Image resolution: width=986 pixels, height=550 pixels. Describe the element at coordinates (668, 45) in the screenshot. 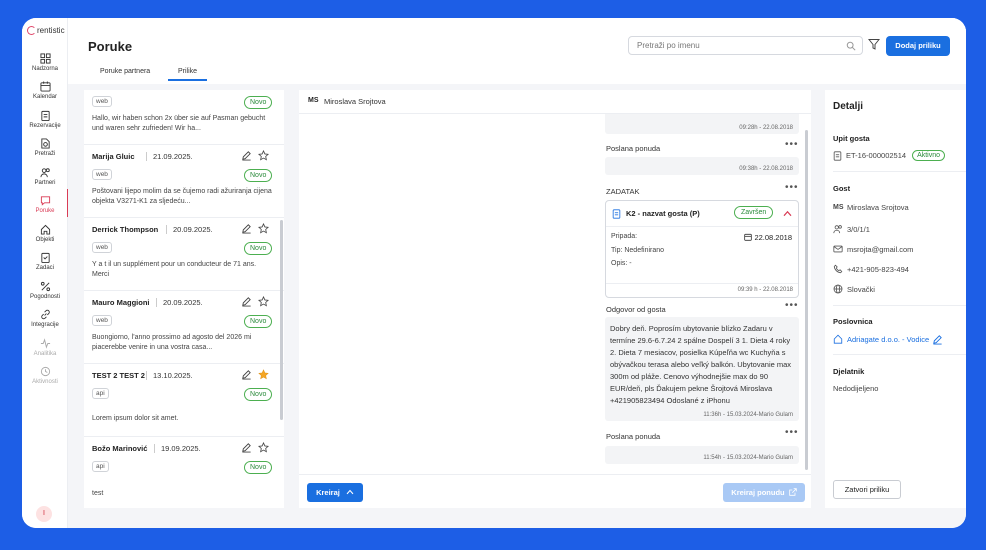

I see `search-placeholder: Pretraži po imenu` at that location.